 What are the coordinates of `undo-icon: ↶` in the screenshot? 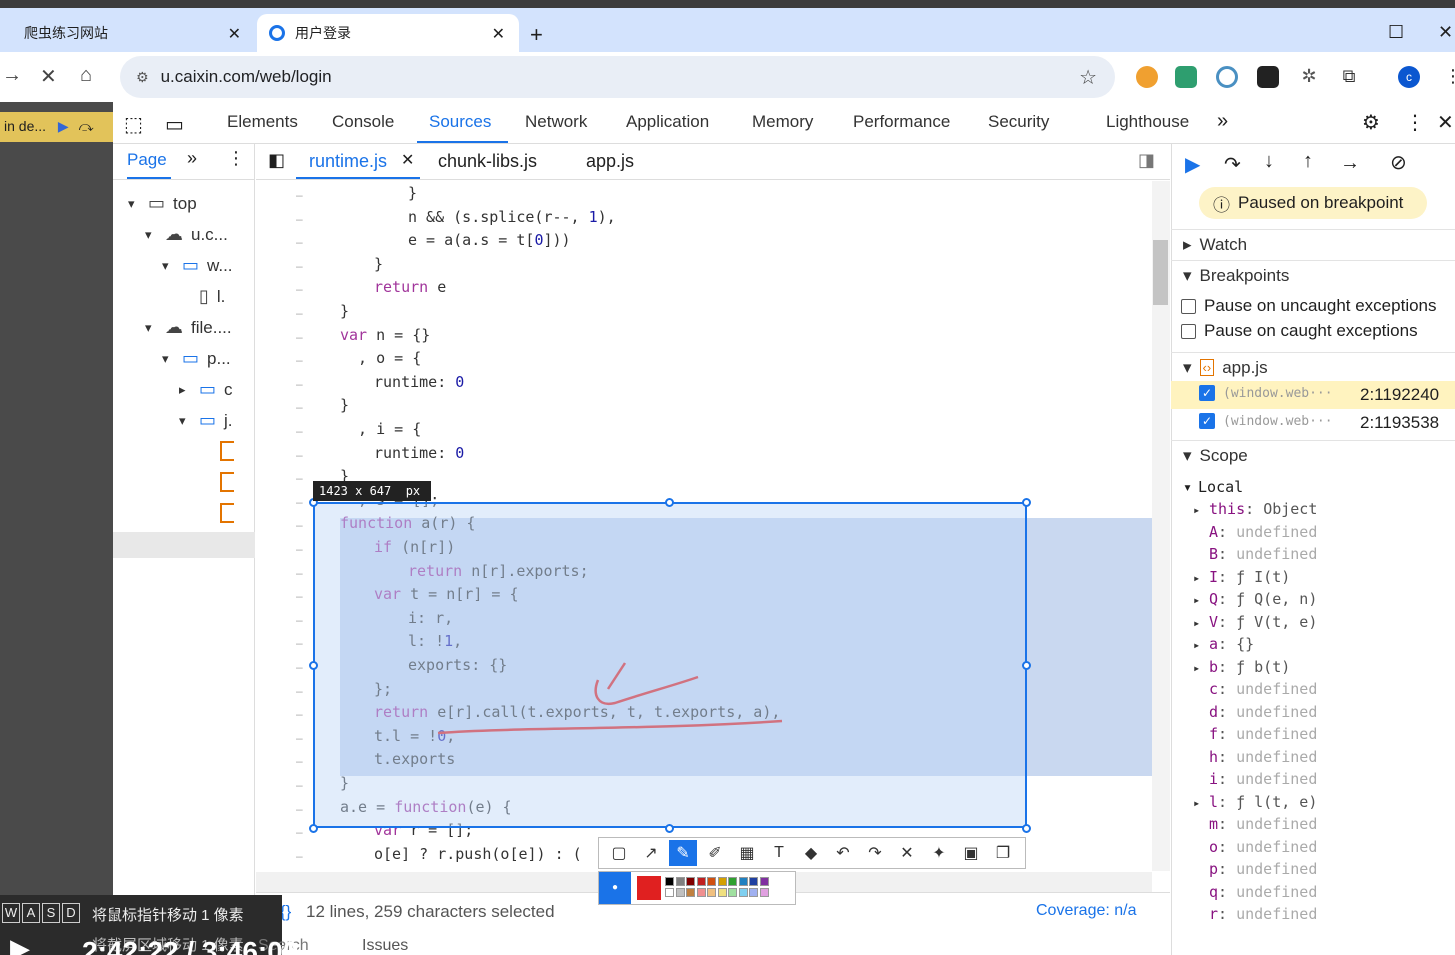 It's located at (843, 853).